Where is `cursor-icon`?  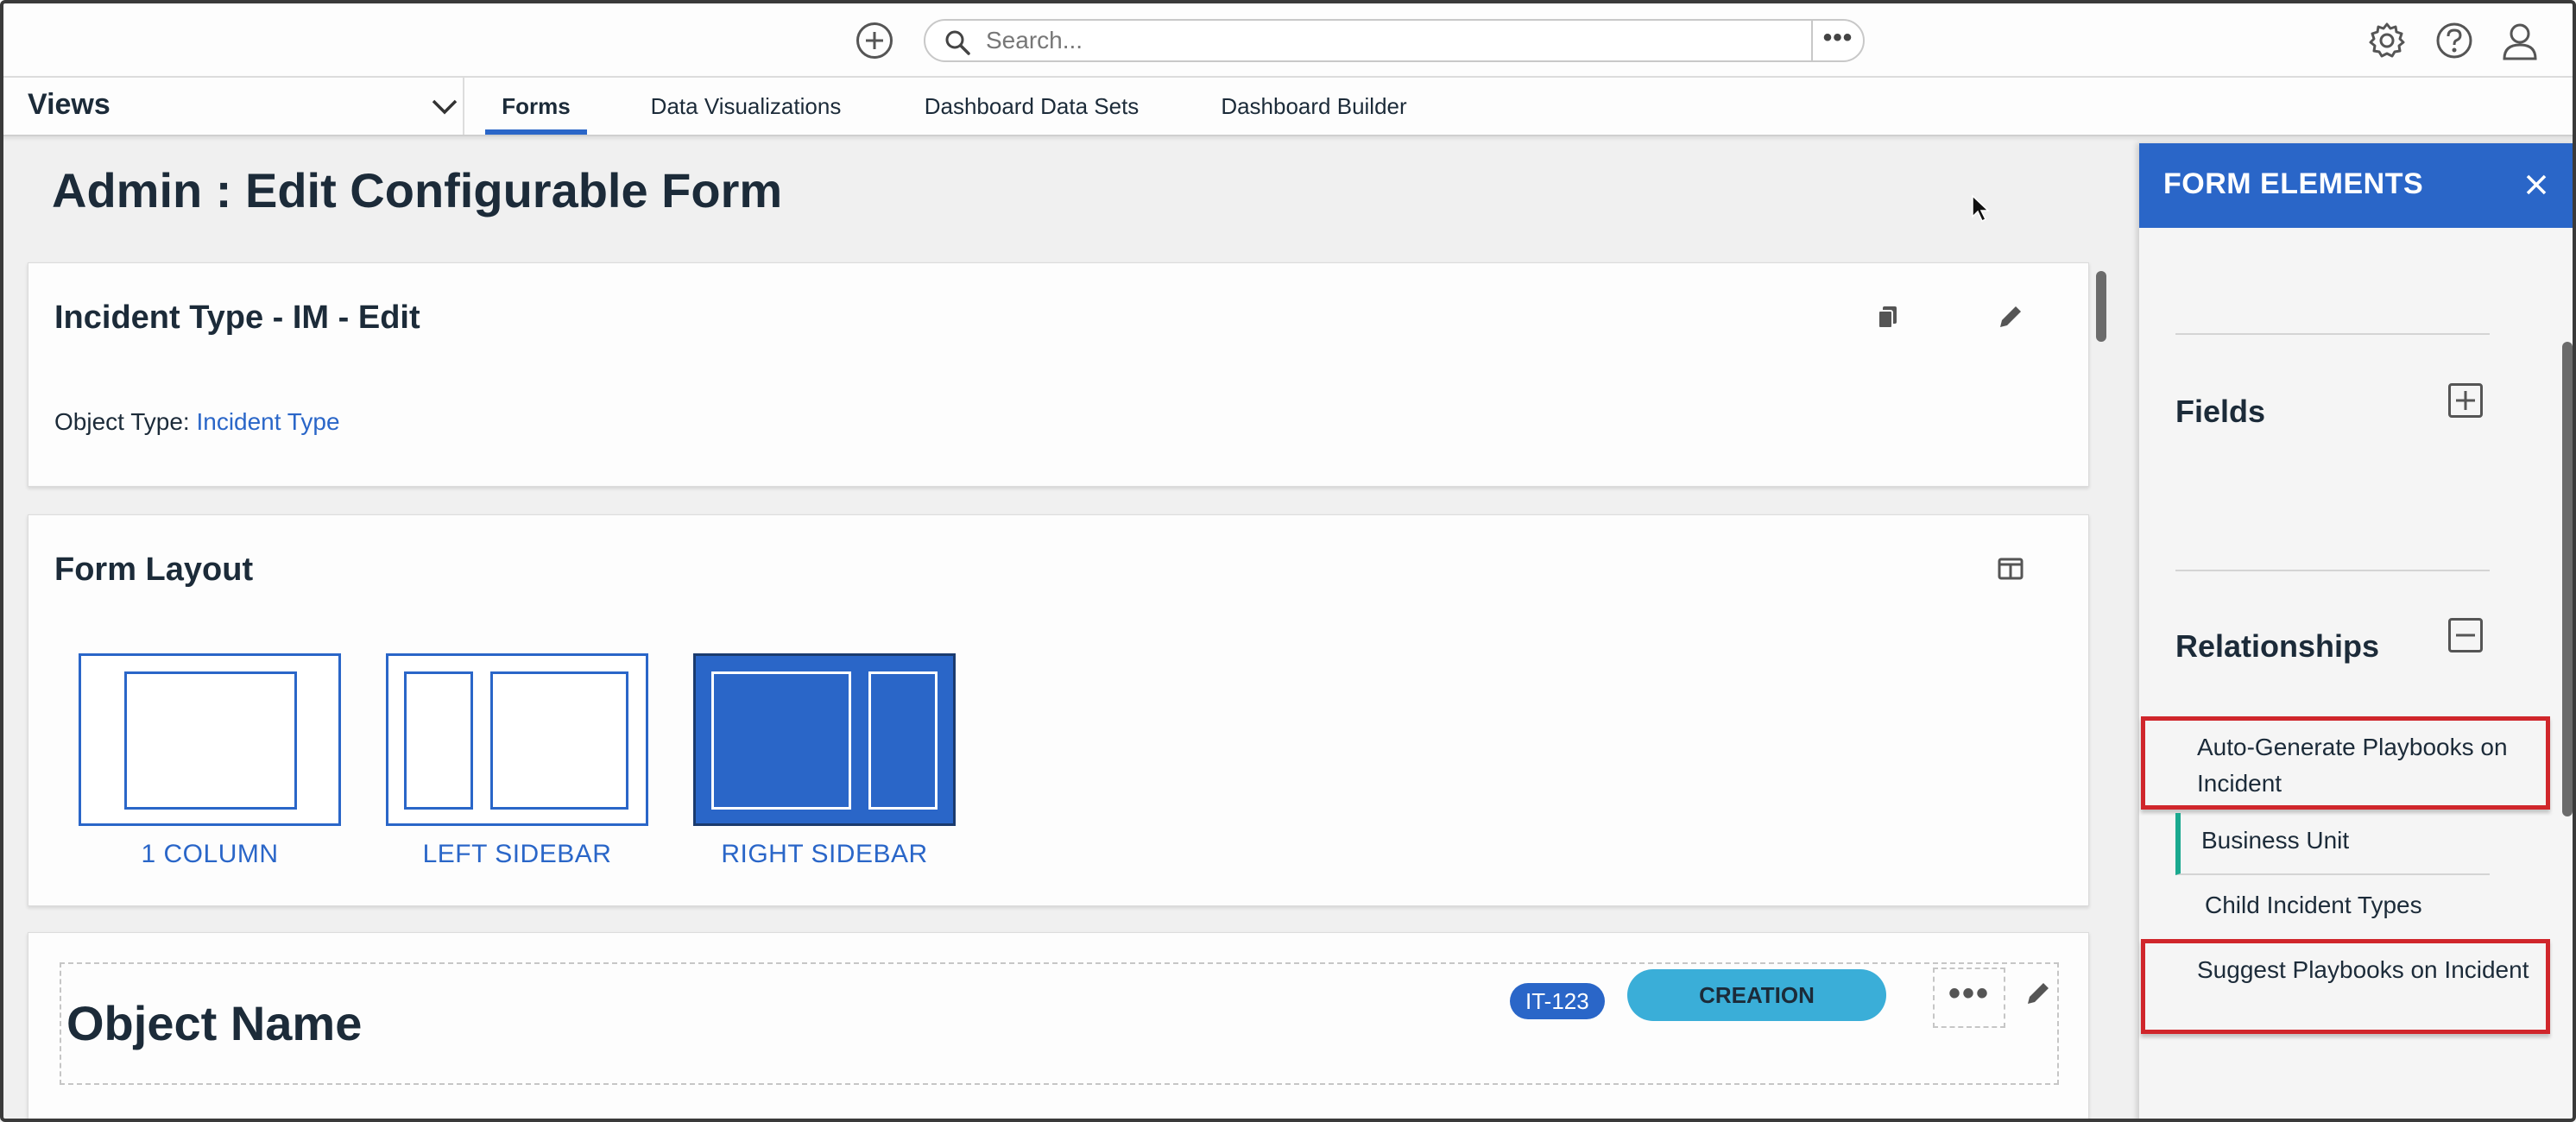 cursor-icon is located at coordinates (1981, 208).